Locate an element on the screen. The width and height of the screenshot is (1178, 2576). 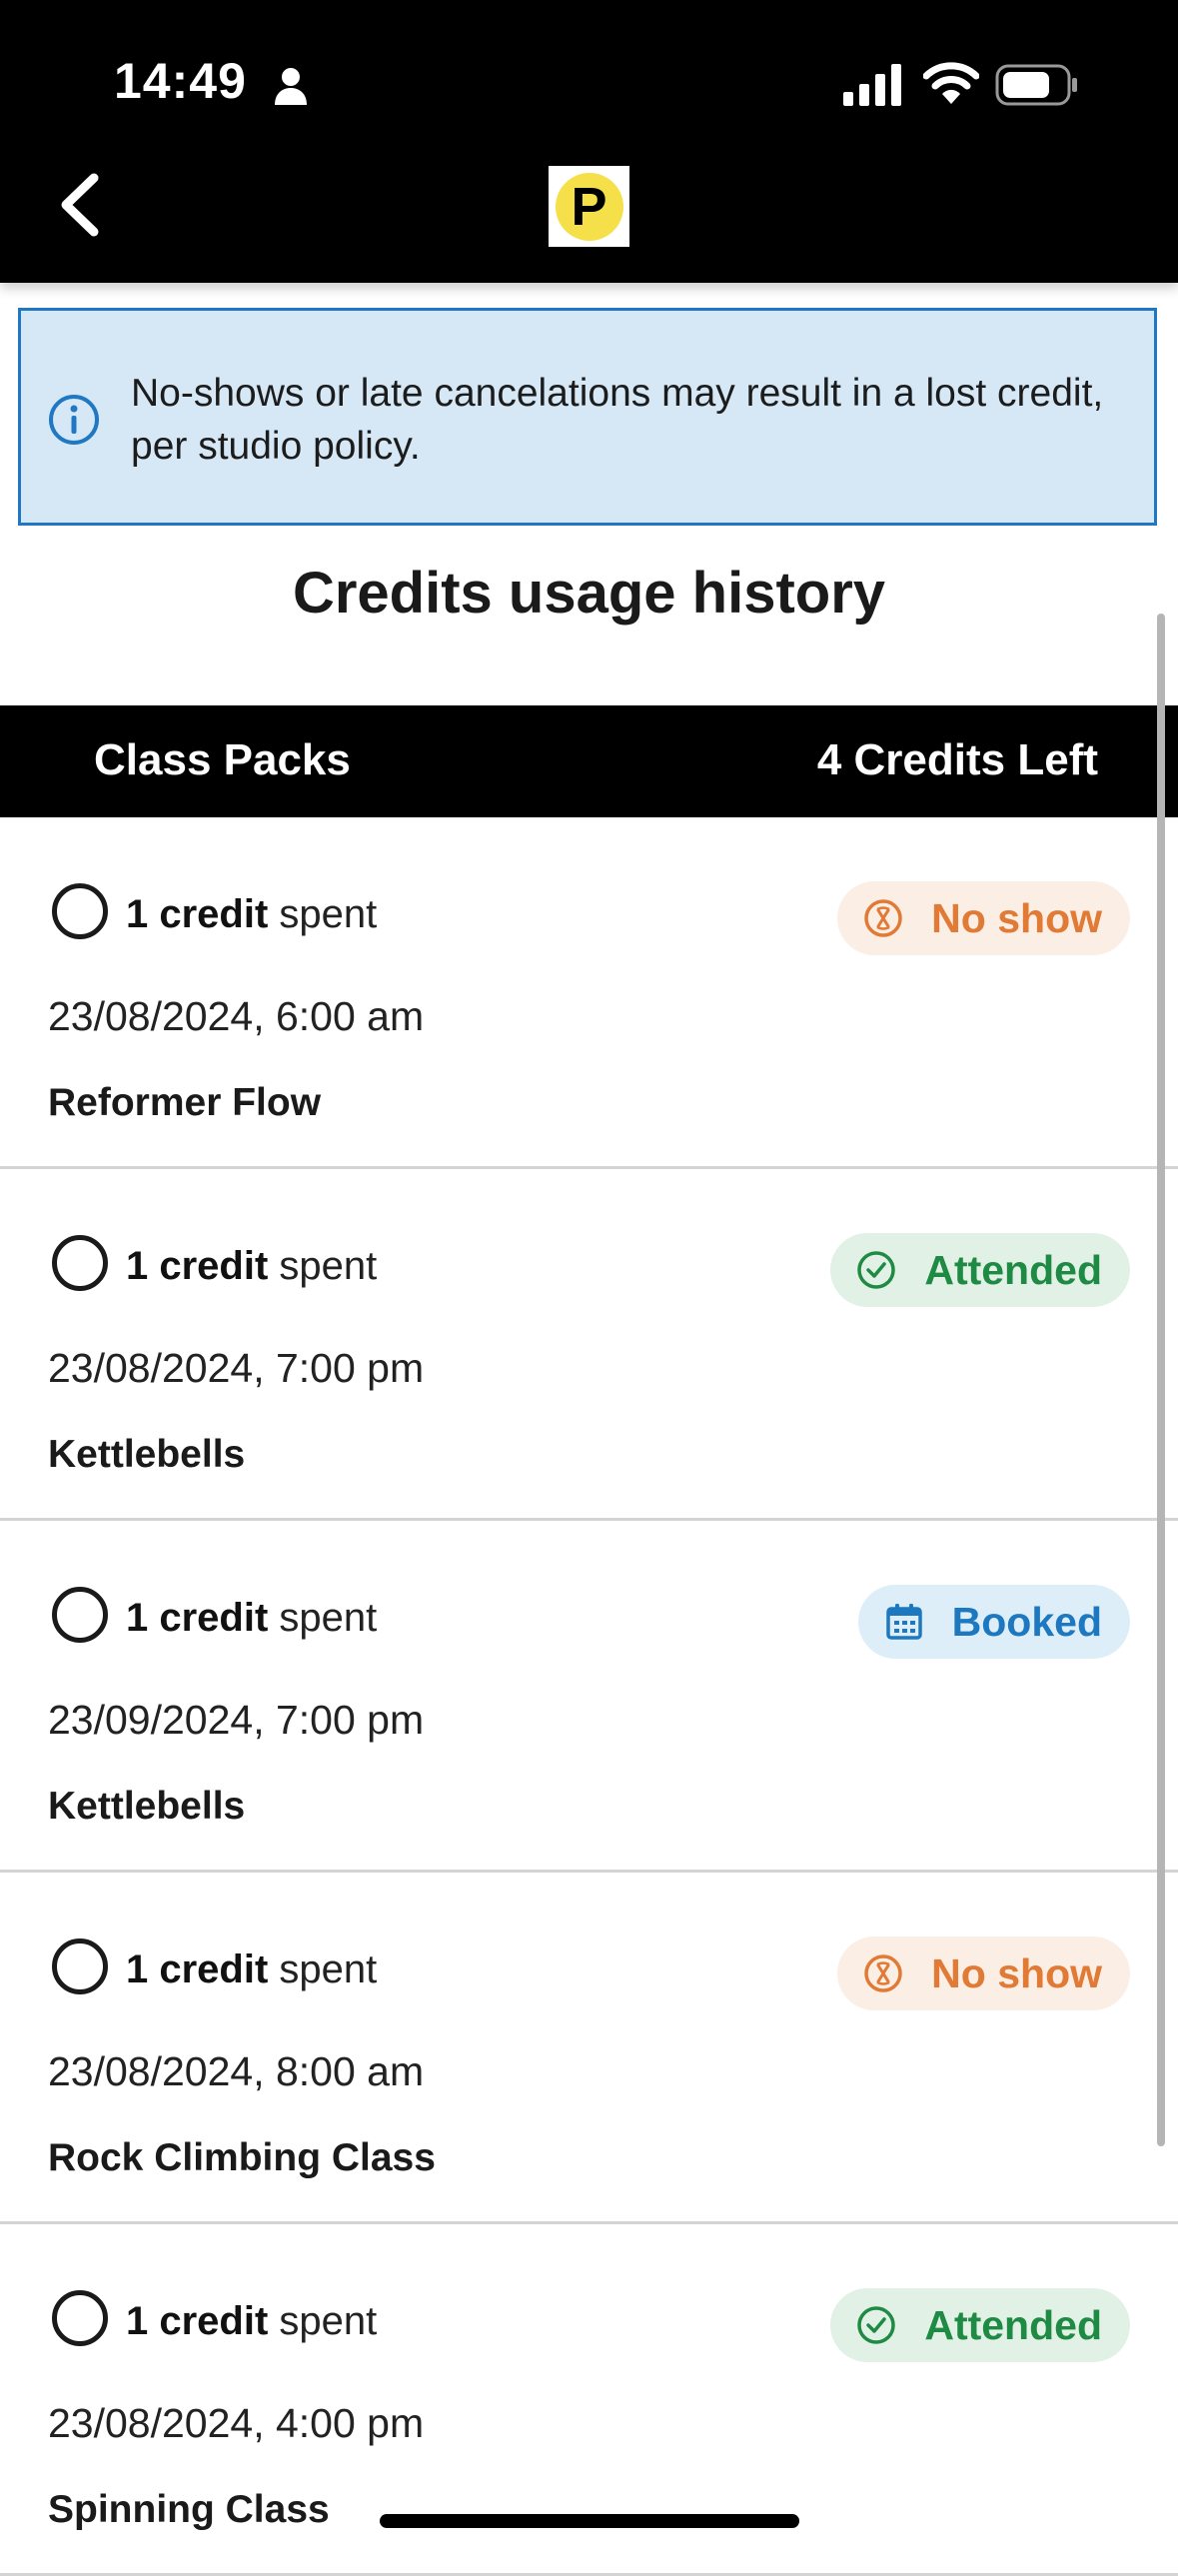
status-badge: Booked is located at coordinates (993, 1622).